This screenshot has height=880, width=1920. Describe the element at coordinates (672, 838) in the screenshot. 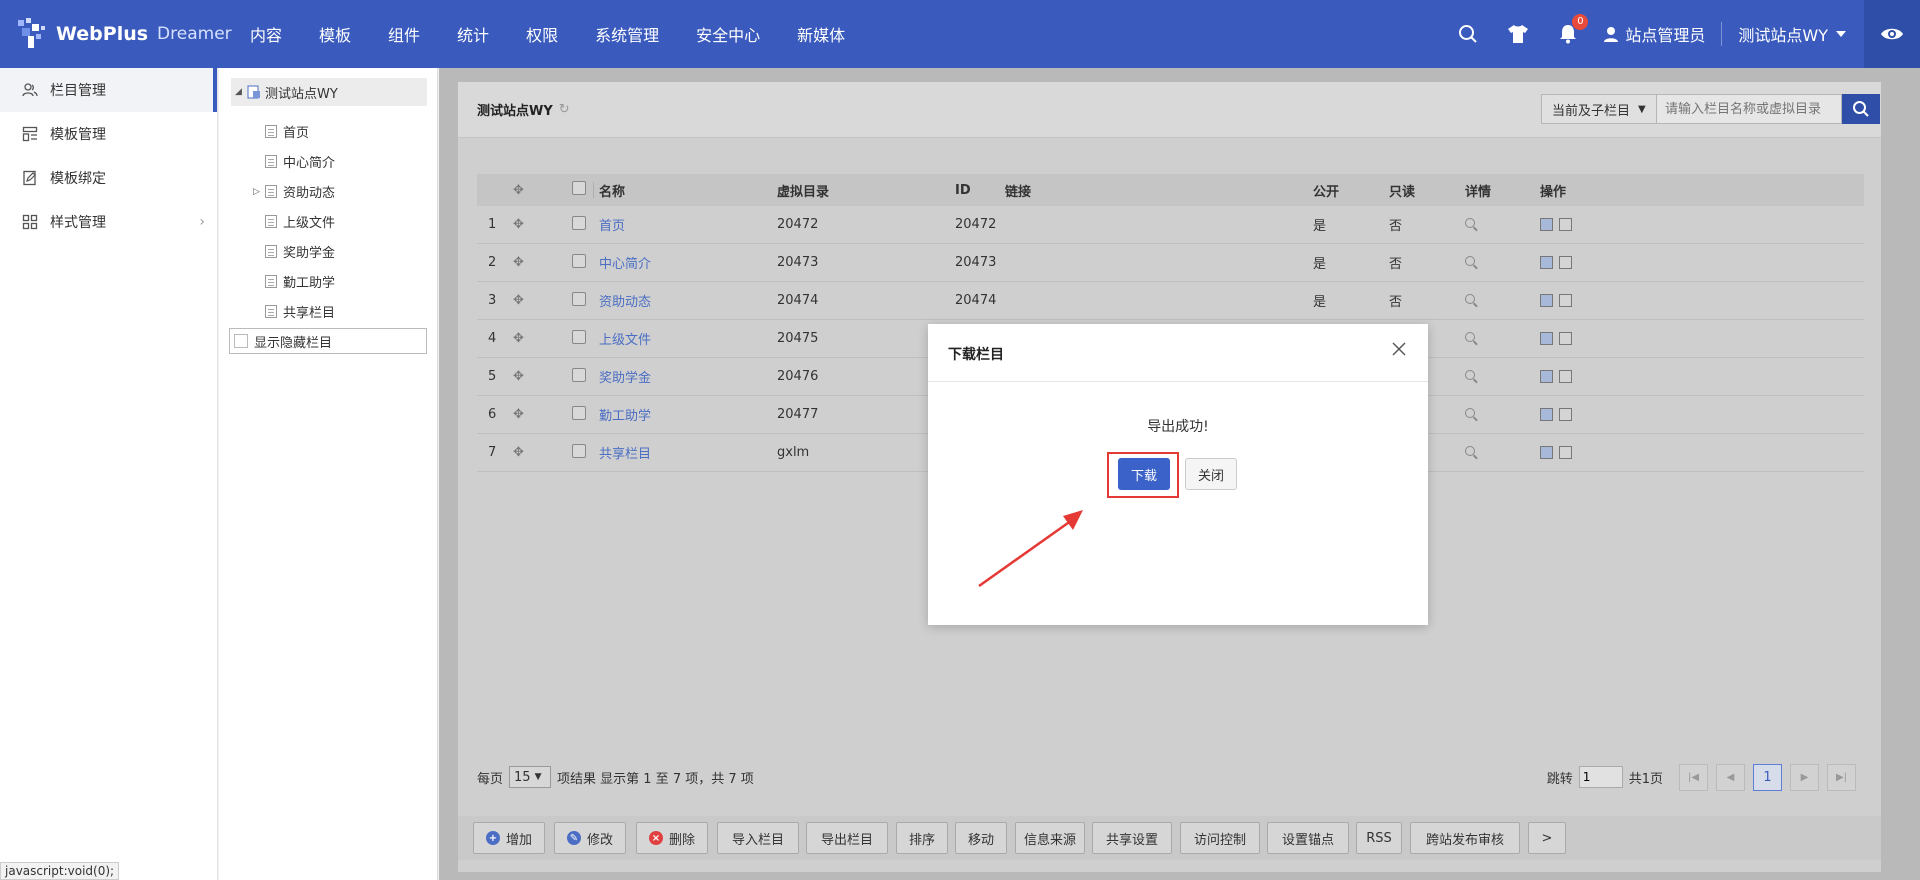

I see `delete-button: × 删除` at that location.